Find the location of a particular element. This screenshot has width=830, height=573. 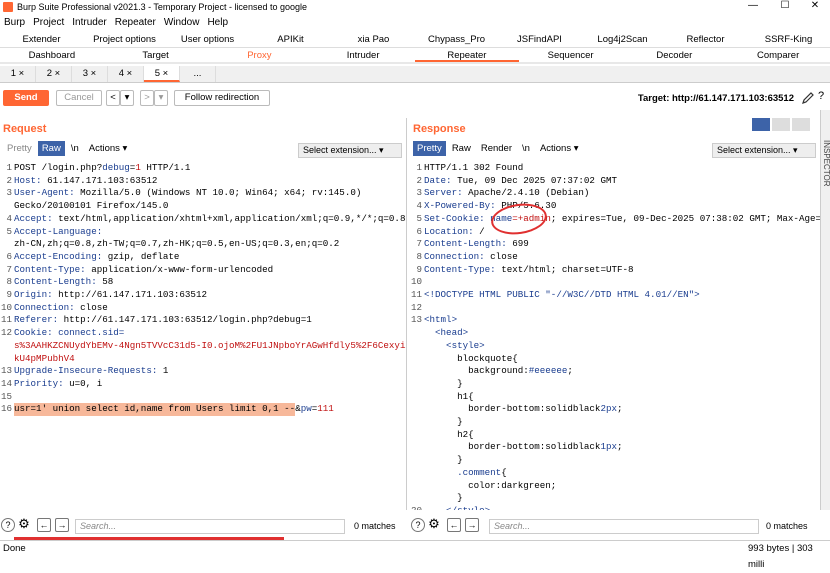

tab-user-options: User options is located at coordinates (207, 39).